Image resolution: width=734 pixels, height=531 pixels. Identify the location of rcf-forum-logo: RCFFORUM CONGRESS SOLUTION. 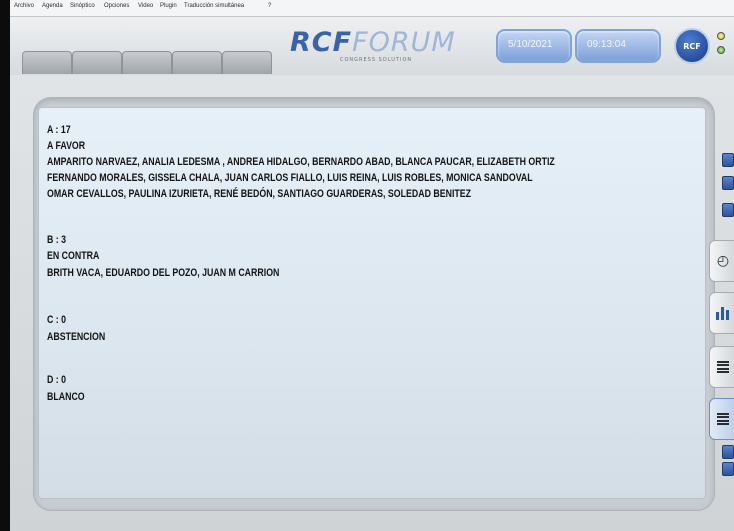
(373, 45).